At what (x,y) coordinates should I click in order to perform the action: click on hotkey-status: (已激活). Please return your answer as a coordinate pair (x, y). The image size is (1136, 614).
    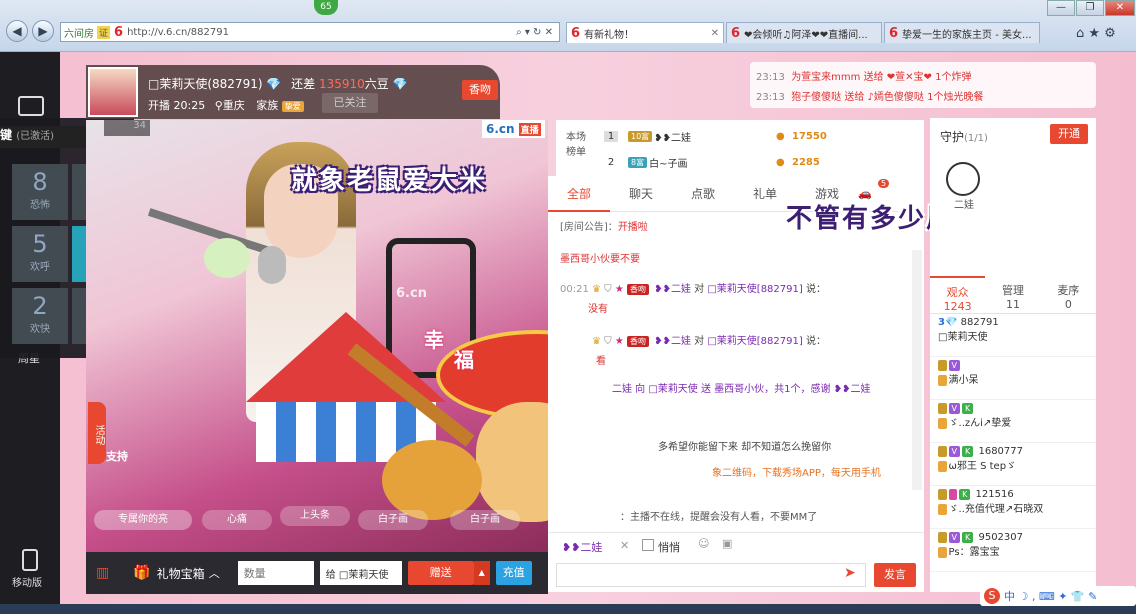
    Looking at the image, I should click on (35, 136).